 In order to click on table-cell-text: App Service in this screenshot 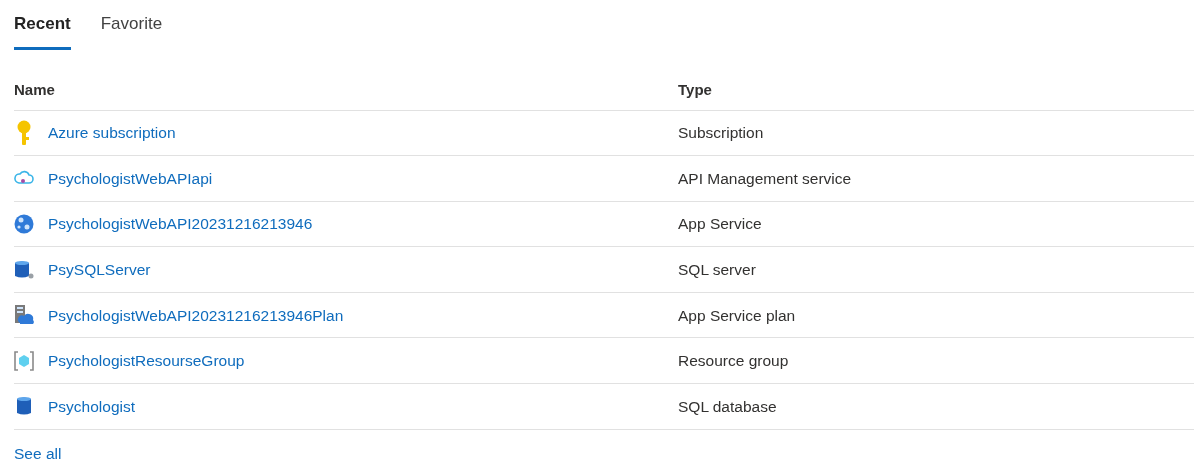, I will do `click(720, 224)`.